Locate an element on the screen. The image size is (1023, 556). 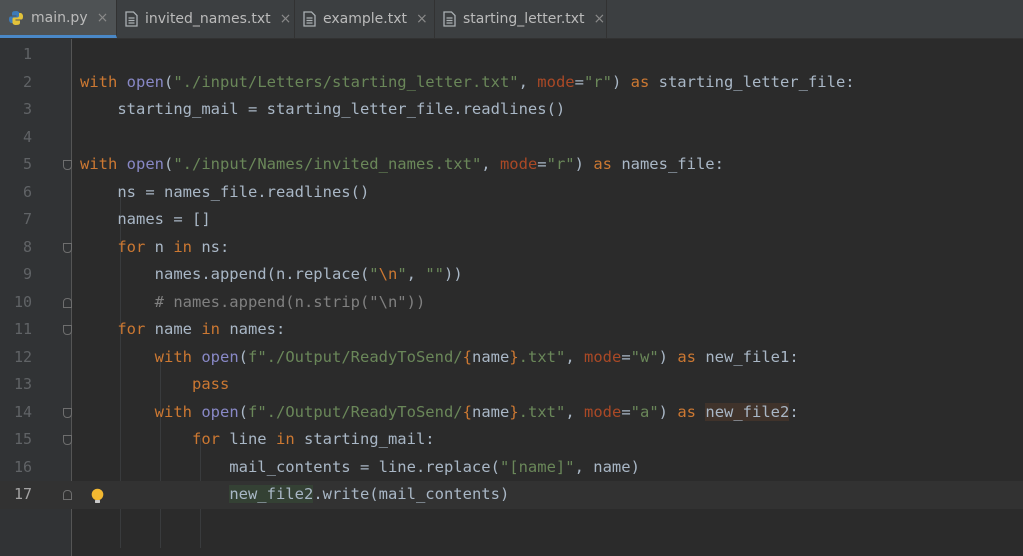
string-token: "./input/Letters/starting_letter.txt" is located at coordinates (346, 81).